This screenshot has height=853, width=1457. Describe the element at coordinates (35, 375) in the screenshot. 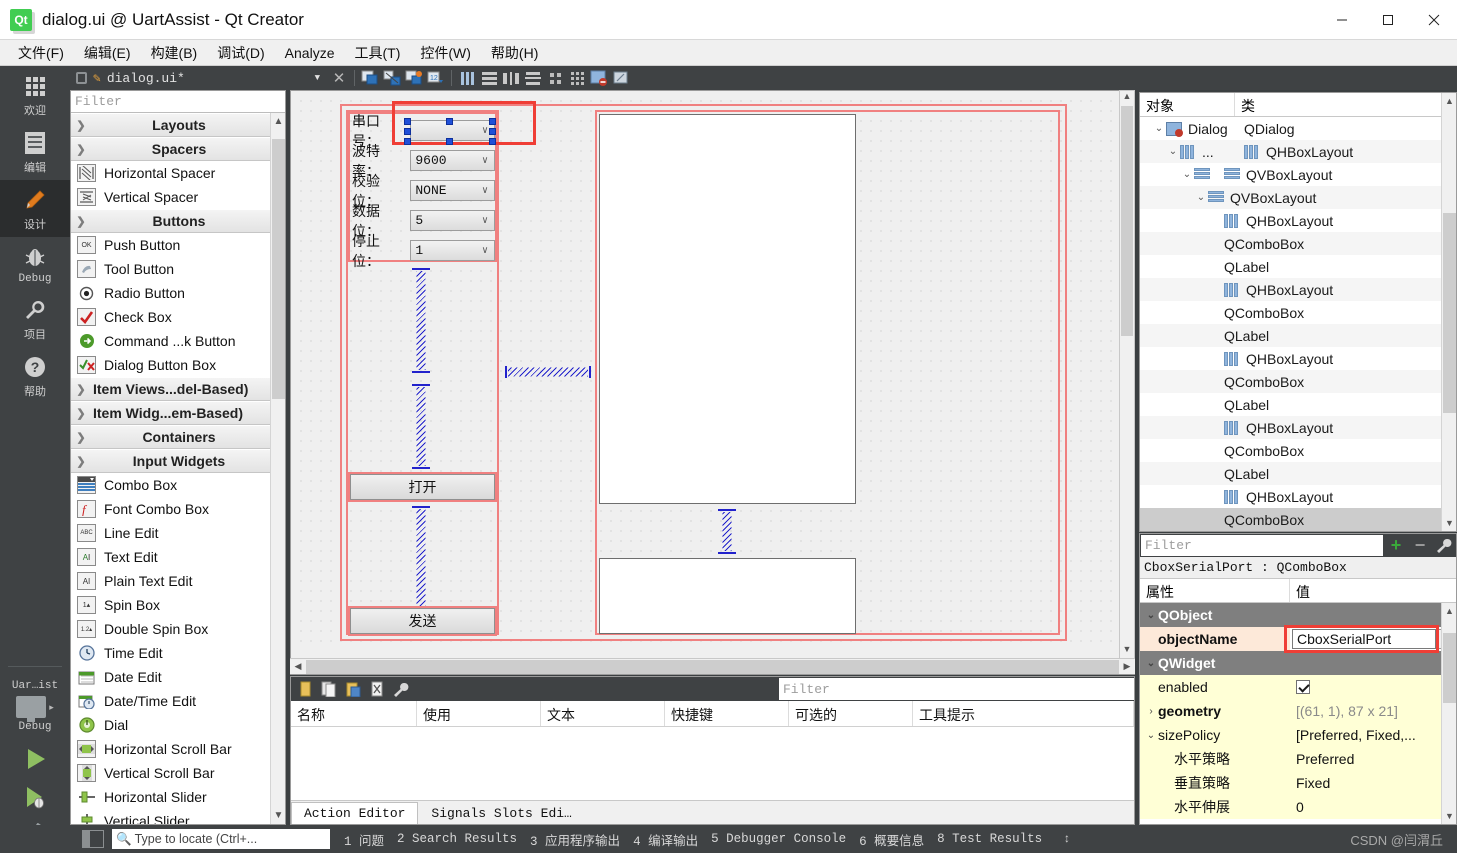

I see `sidebar-item-help: ? 帮助` at that location.